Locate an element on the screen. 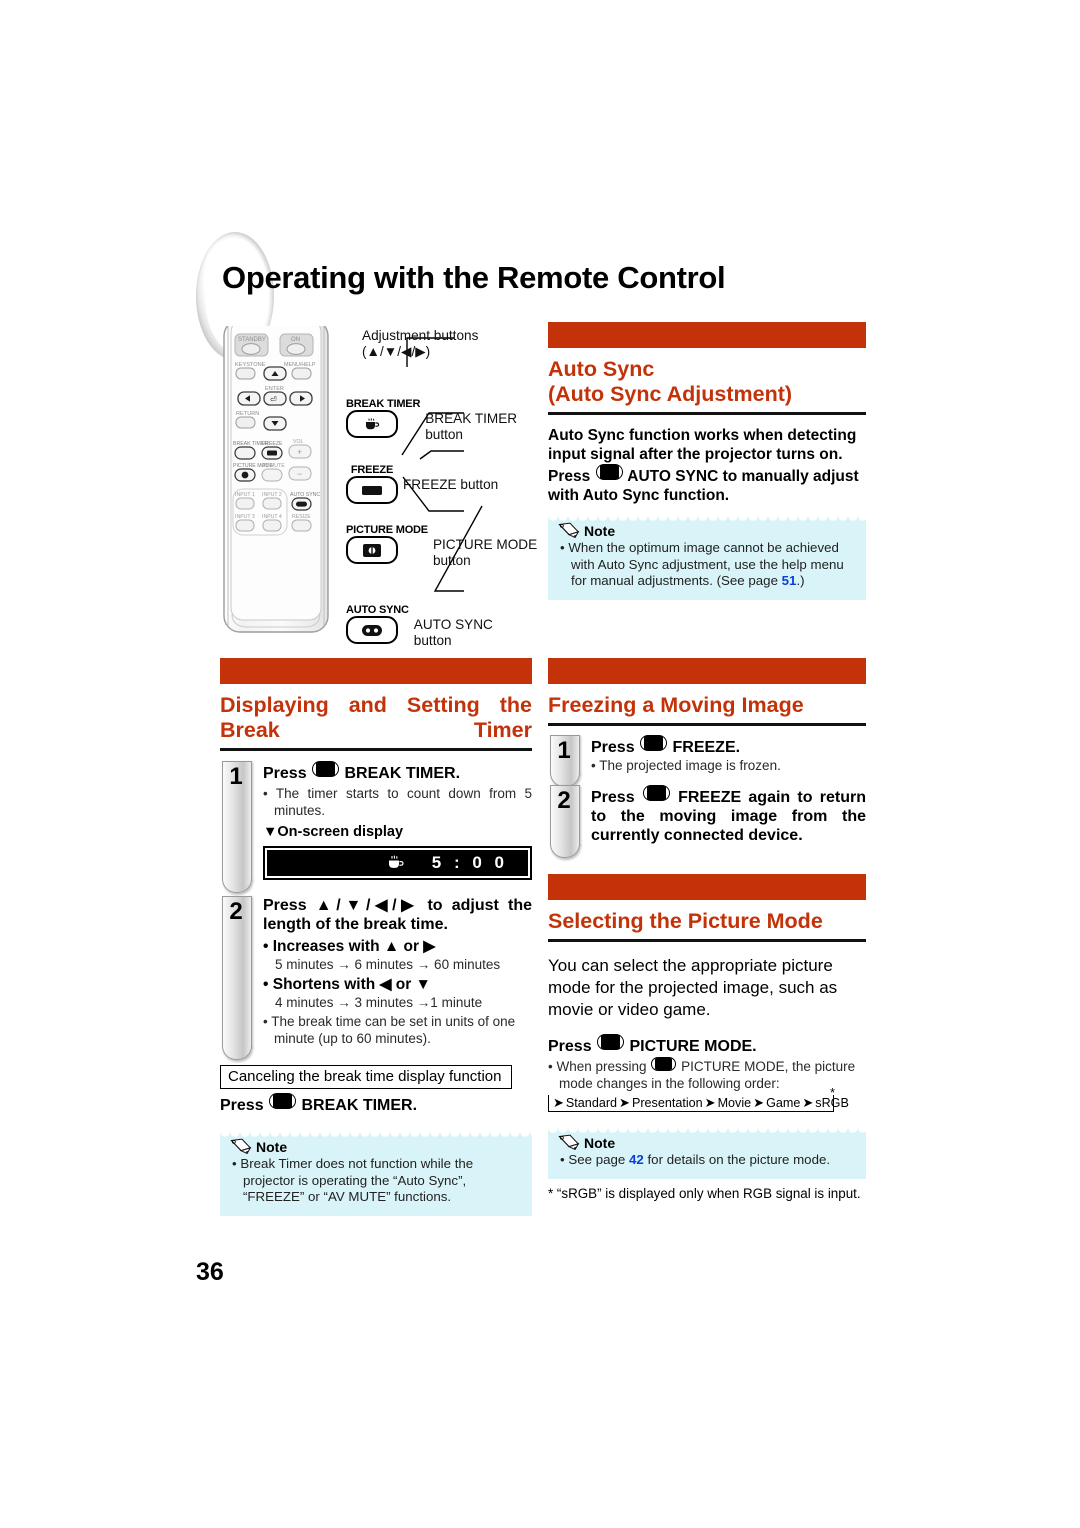 This screenshot has width=1080, height=1528. heading-break-timer: Displaying and Setting the Break Timer is located at coordinates (376, 717).